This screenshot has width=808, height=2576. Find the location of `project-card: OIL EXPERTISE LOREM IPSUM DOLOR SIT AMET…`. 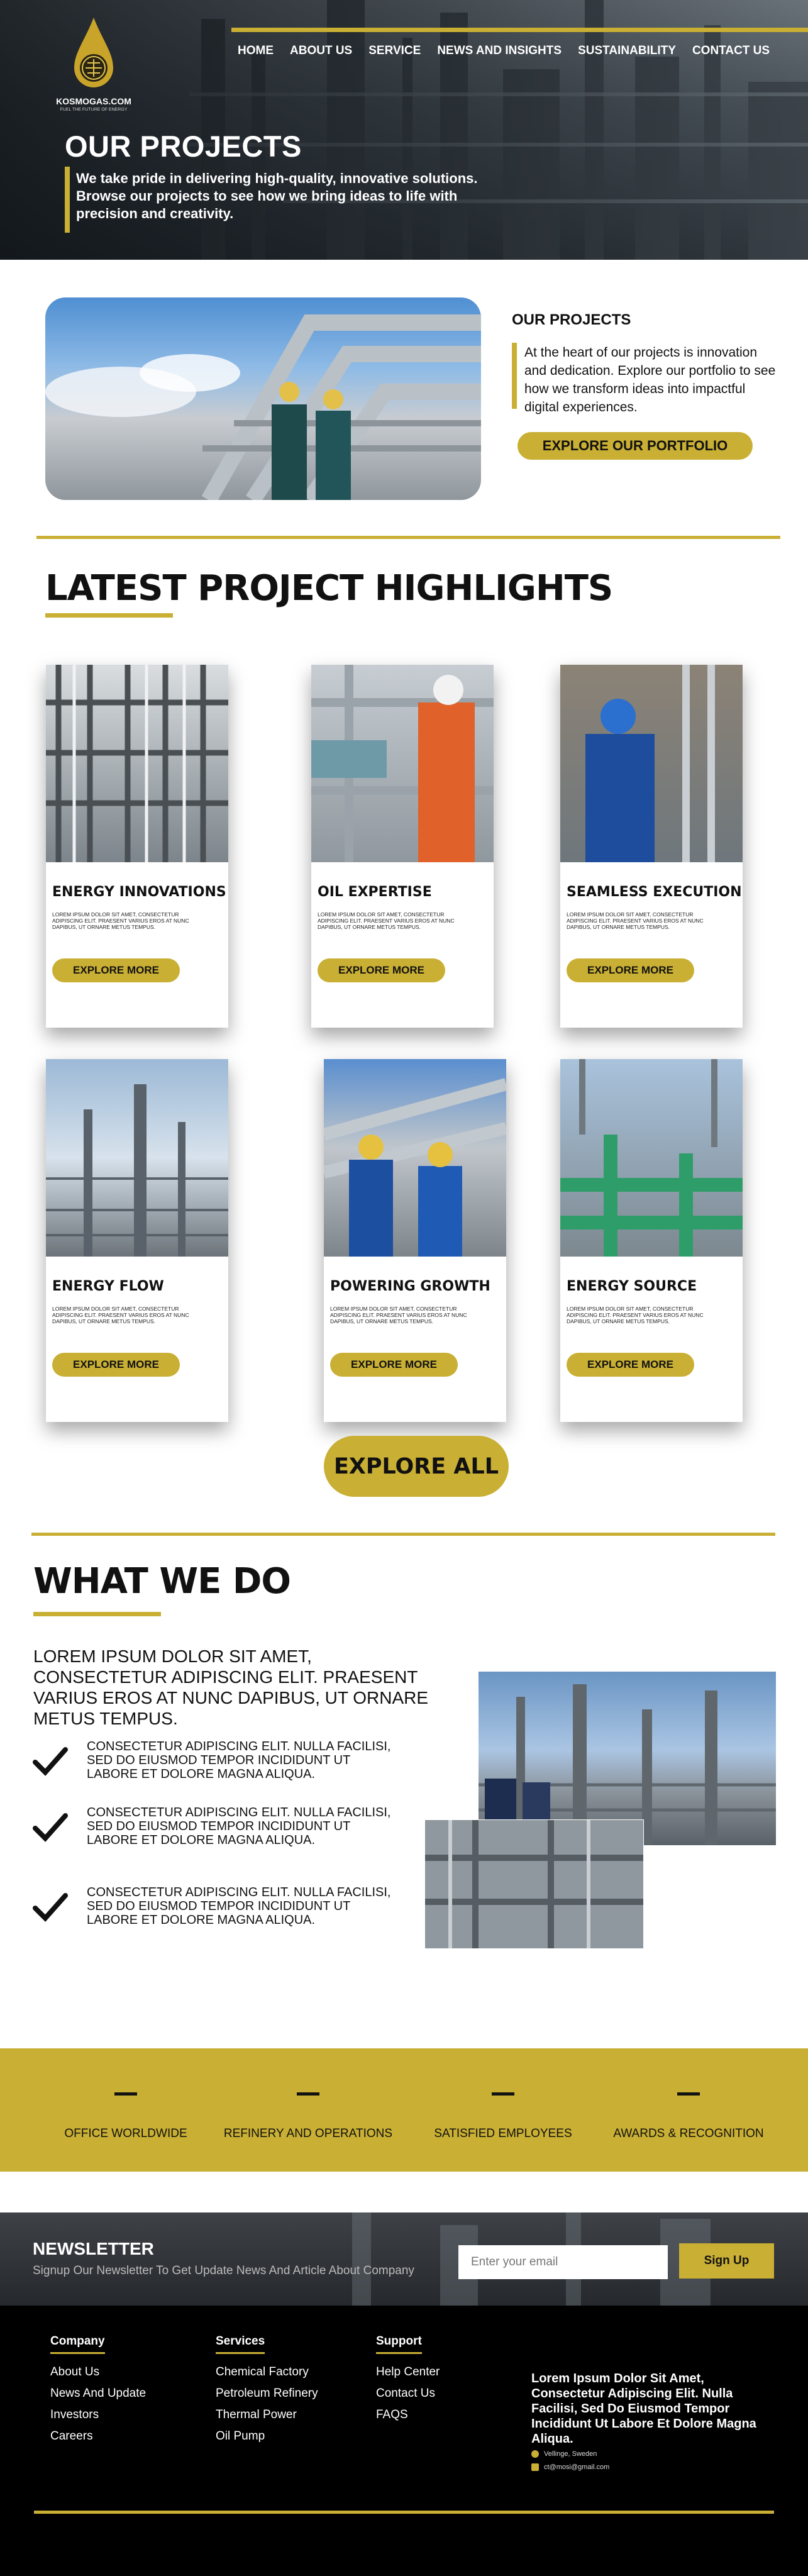

project-card: OIL EXPERTISE LOREM IPSUM DOLOR SIT AMET… is located at coordinates (402, 846).